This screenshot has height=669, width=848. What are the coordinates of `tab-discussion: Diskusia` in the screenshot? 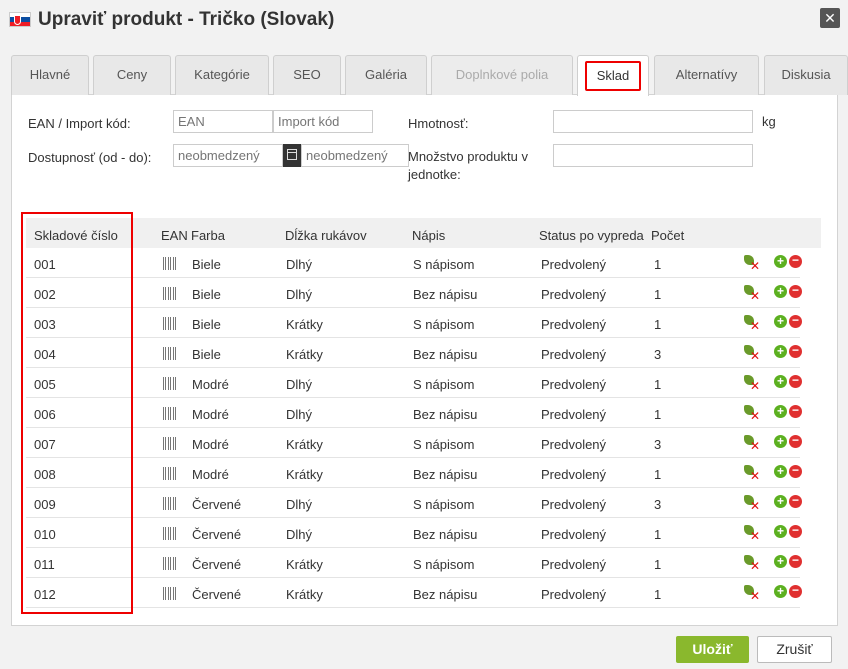 It's located at (806, 75).